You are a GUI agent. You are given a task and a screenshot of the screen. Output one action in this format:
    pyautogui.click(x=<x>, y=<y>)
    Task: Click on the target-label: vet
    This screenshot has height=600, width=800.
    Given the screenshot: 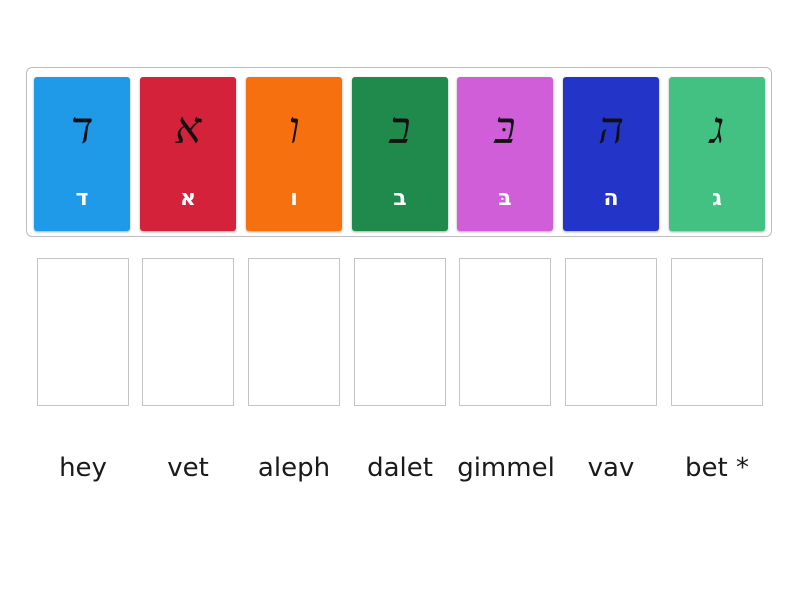 What is the action you would take?
    pyautogui.click(x=188, y=468)
    